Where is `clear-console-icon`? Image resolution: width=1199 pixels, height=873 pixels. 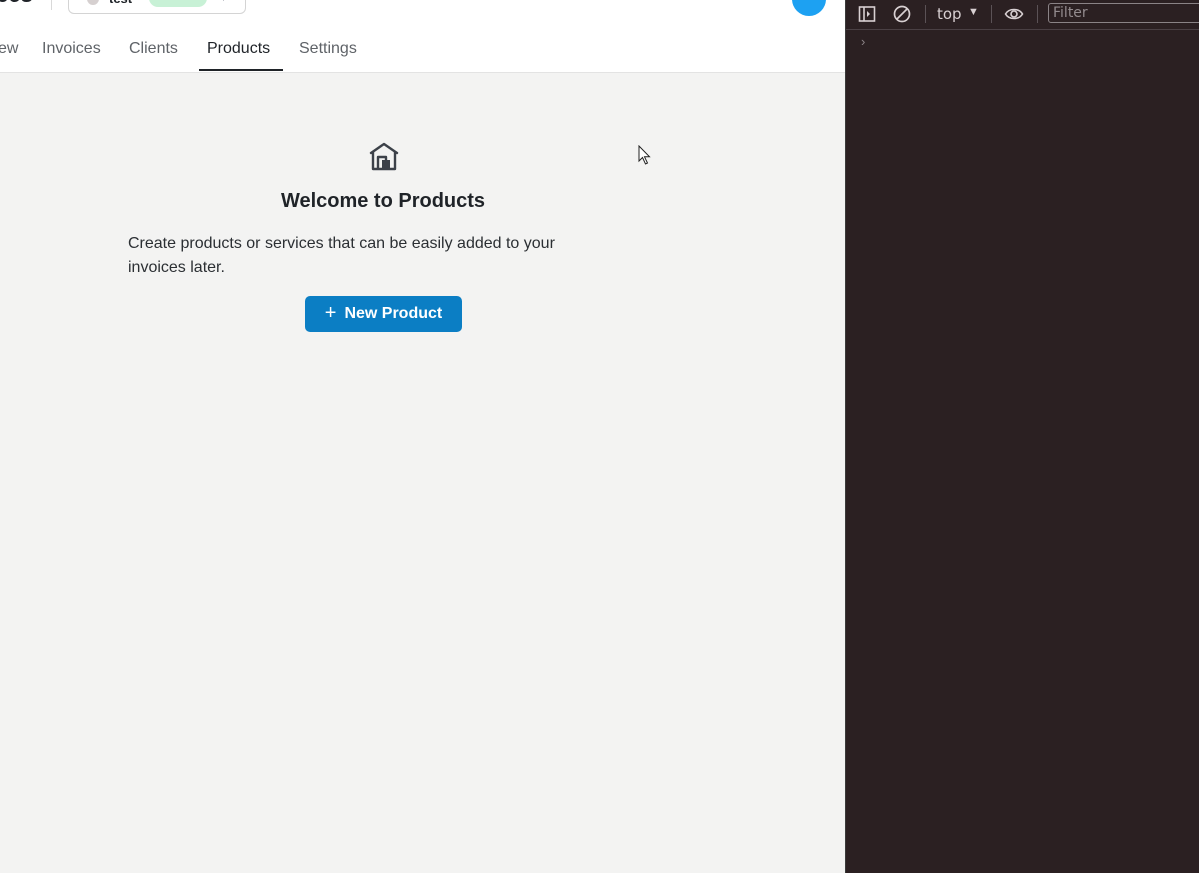 clear-console-icon is located at coordinates (902, 14).